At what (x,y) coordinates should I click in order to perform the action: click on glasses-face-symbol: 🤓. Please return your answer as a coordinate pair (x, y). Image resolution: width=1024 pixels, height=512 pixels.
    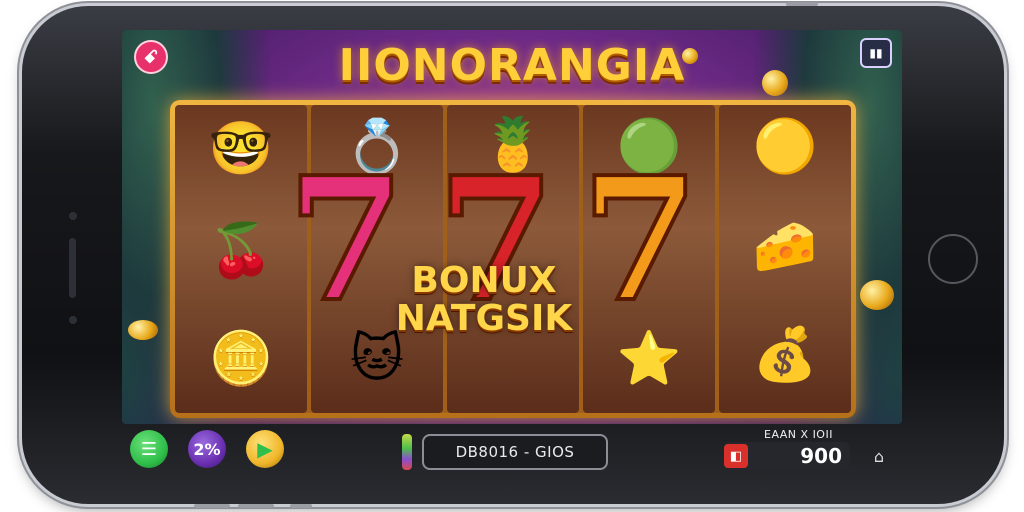
    Looking at the image, I should click on (241, 149).